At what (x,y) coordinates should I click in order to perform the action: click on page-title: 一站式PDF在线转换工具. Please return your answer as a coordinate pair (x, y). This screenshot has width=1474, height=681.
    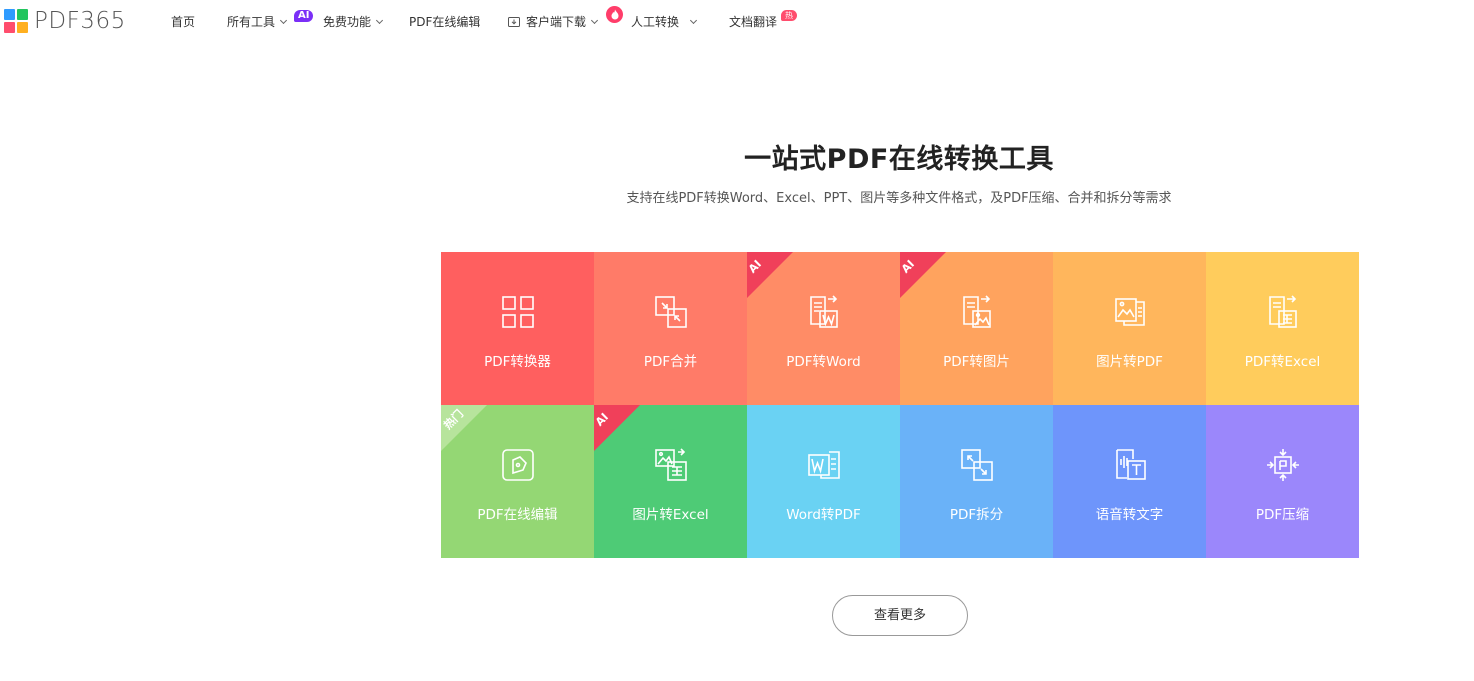
    Looking at the image, I should click on (899, 159).